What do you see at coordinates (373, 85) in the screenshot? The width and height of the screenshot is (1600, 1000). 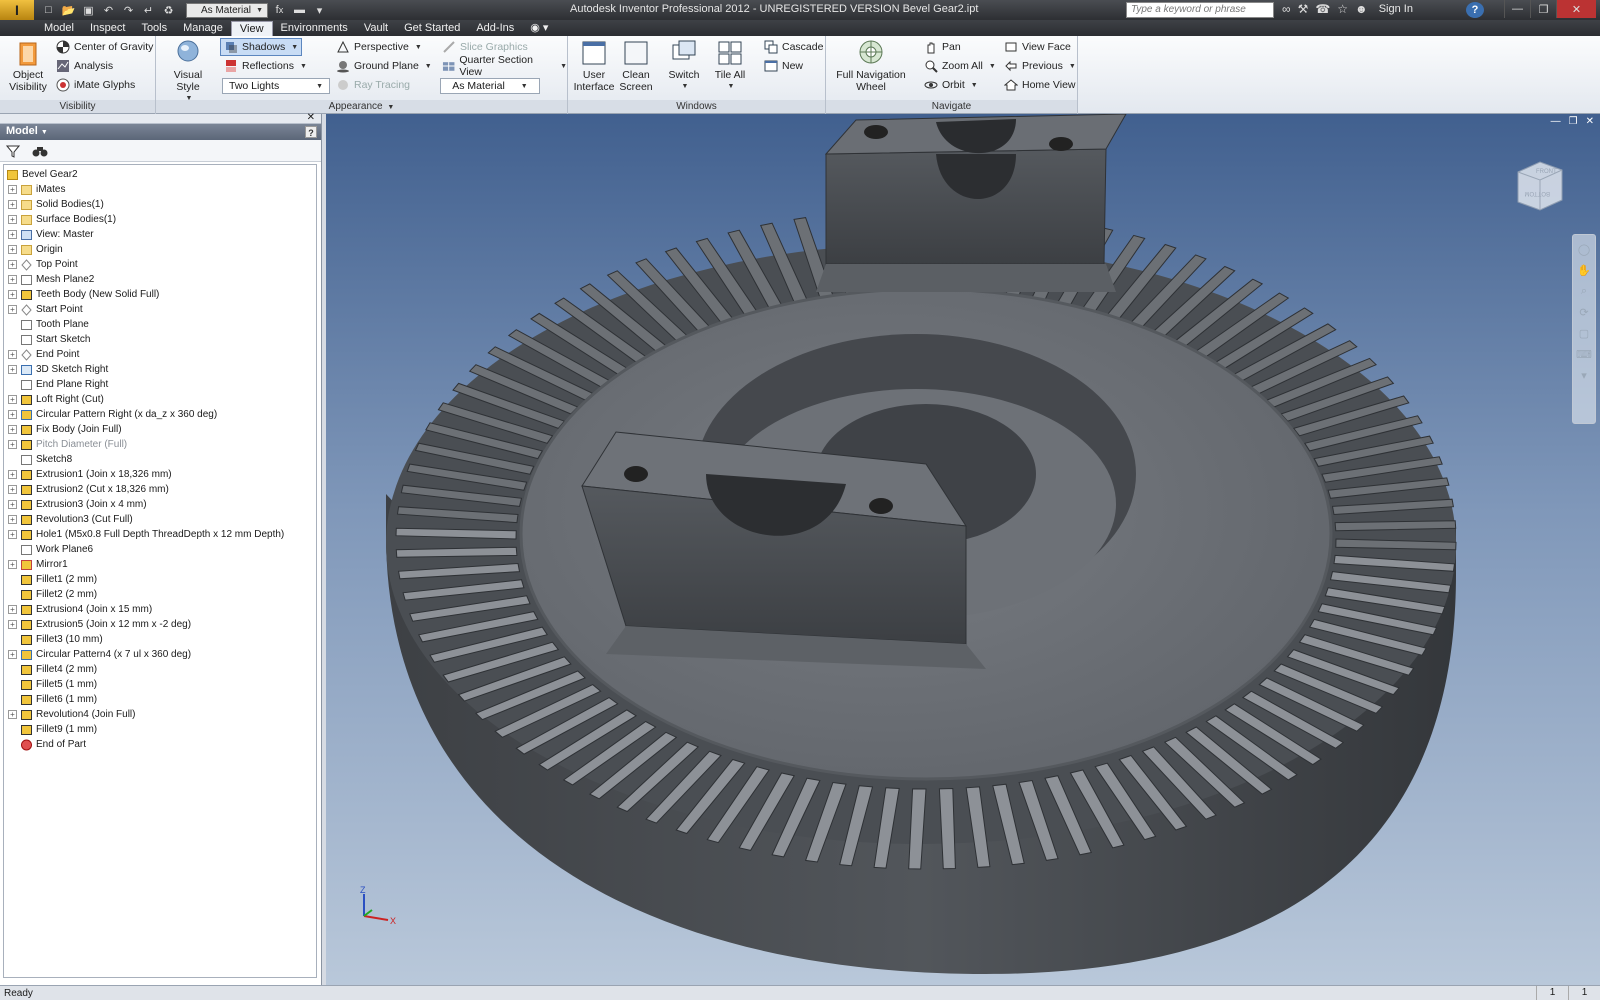 I see `ray-tracing-button: Ray Tracing` at bounding box center [373, 85].